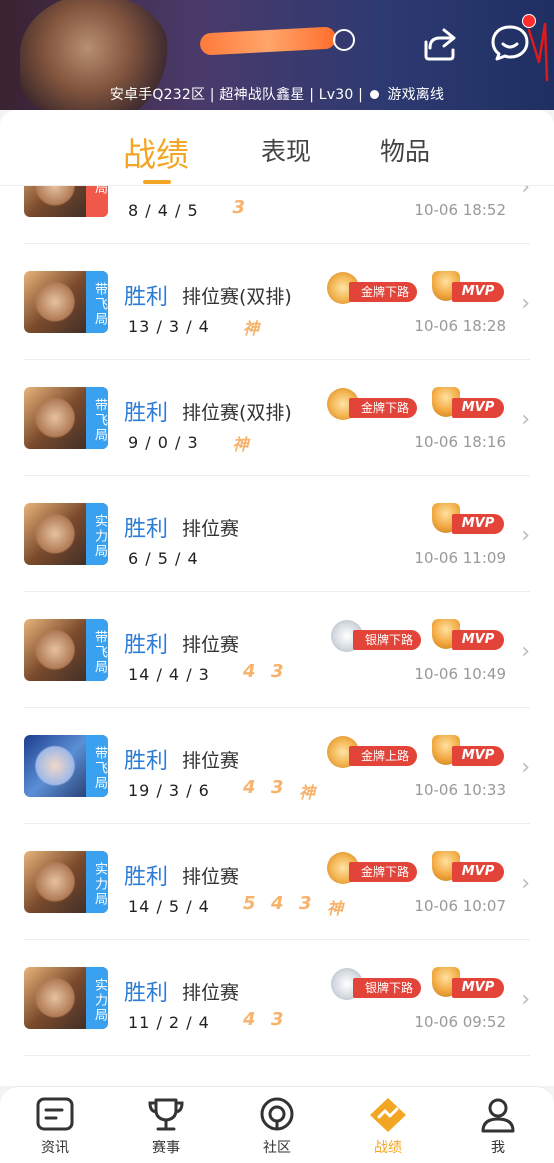  What do you see at coordinates (277, 766) in the screenshot?
I see `match-row: 带飞局 胜利 排位赛 19 / 3 / 6 4 3 神 金牌上路 MVP 10-06 10:33 ›` at bounding box center [277, 766].